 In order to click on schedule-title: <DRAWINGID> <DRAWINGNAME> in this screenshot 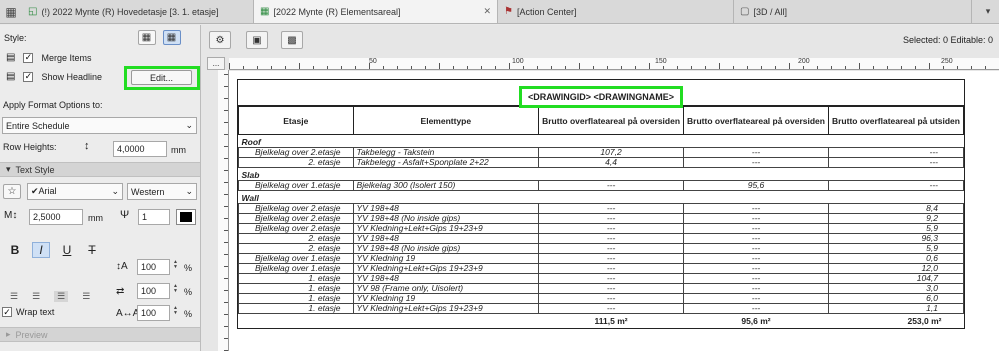, I will do `click(601, 97)`.